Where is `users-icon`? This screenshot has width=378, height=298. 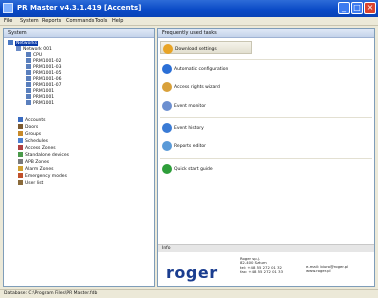 users-icon is located at coordinates (20, 119).